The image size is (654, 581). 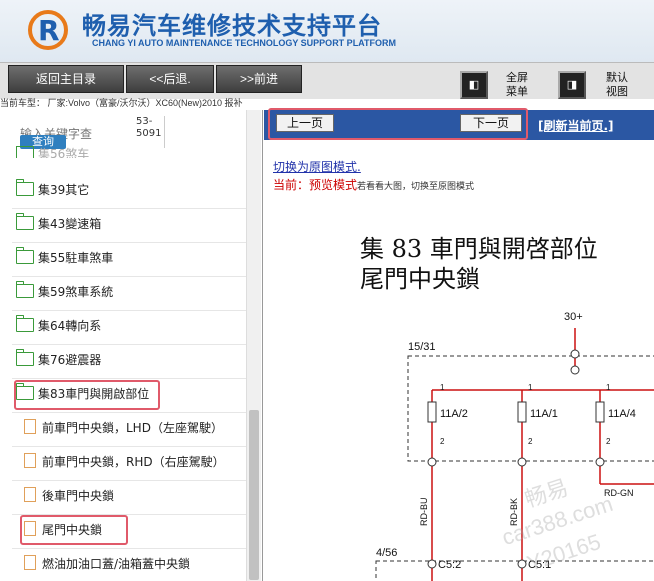 What do you see at coordinates (58, 224) in the screenshot?
I see `tree-folder: 集43變速箱` at bounding box center [58, 224].